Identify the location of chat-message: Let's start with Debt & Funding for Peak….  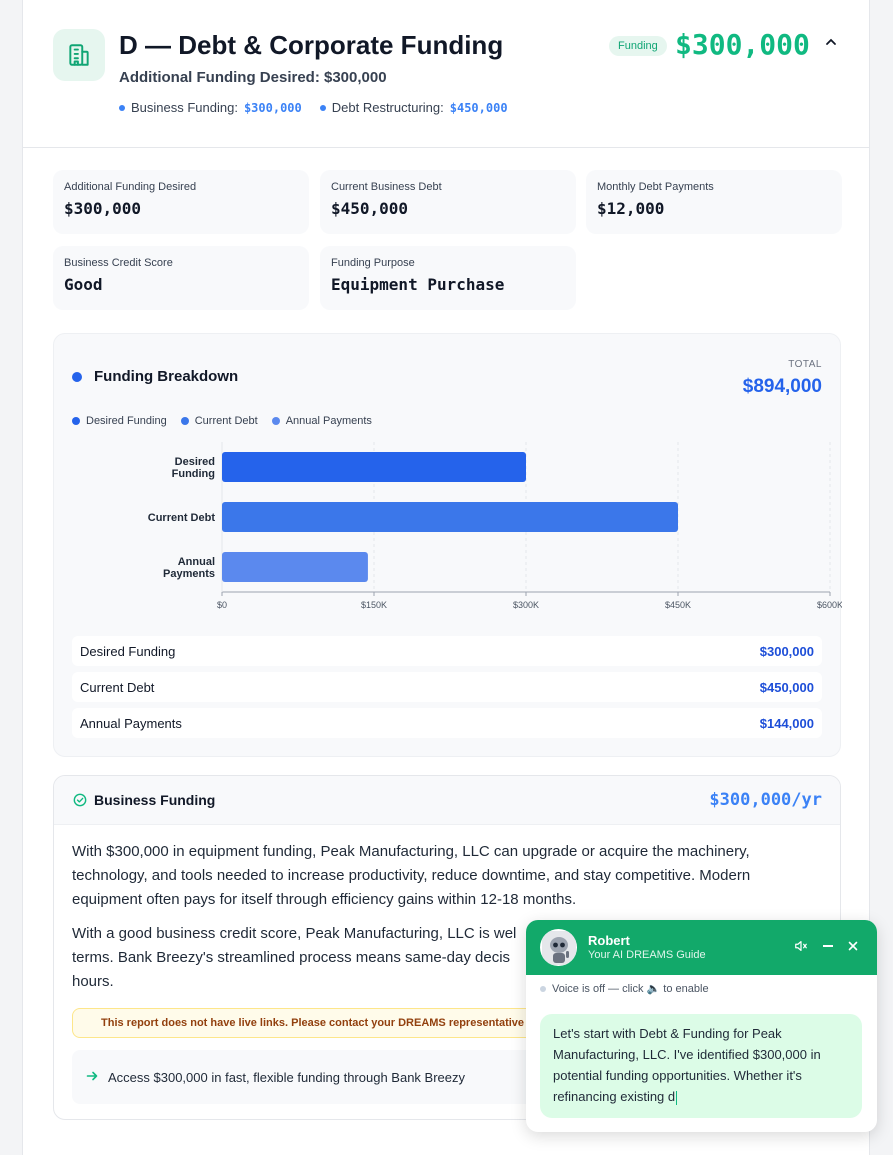
(701, 1066).